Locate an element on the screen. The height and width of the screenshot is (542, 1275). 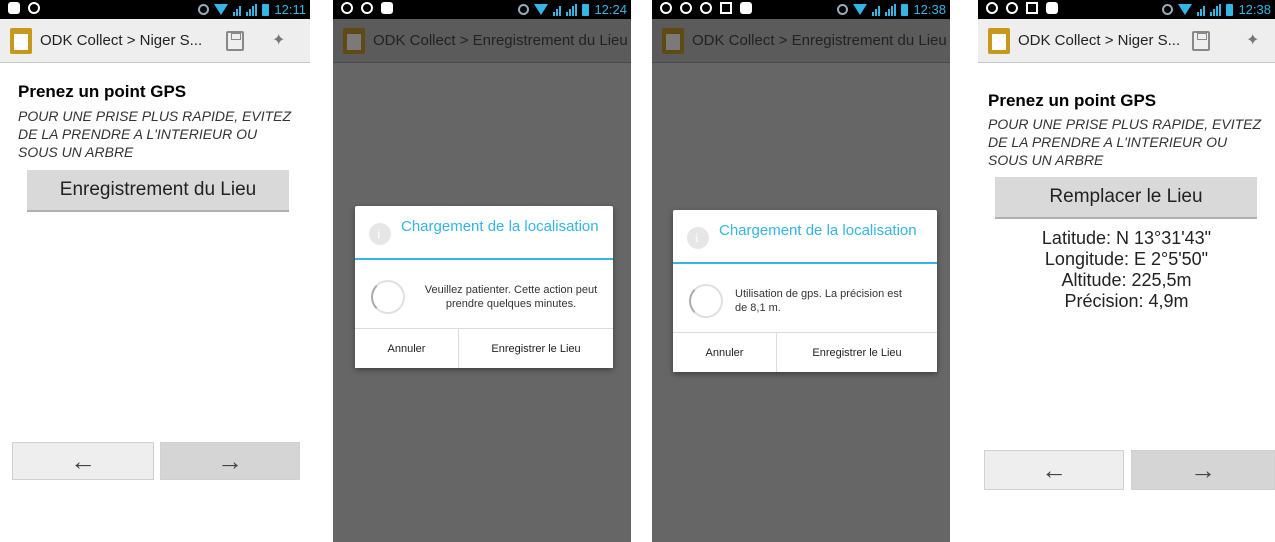
altitude-value: Altitude: 225,5m is located at coordinates (1126, 280).